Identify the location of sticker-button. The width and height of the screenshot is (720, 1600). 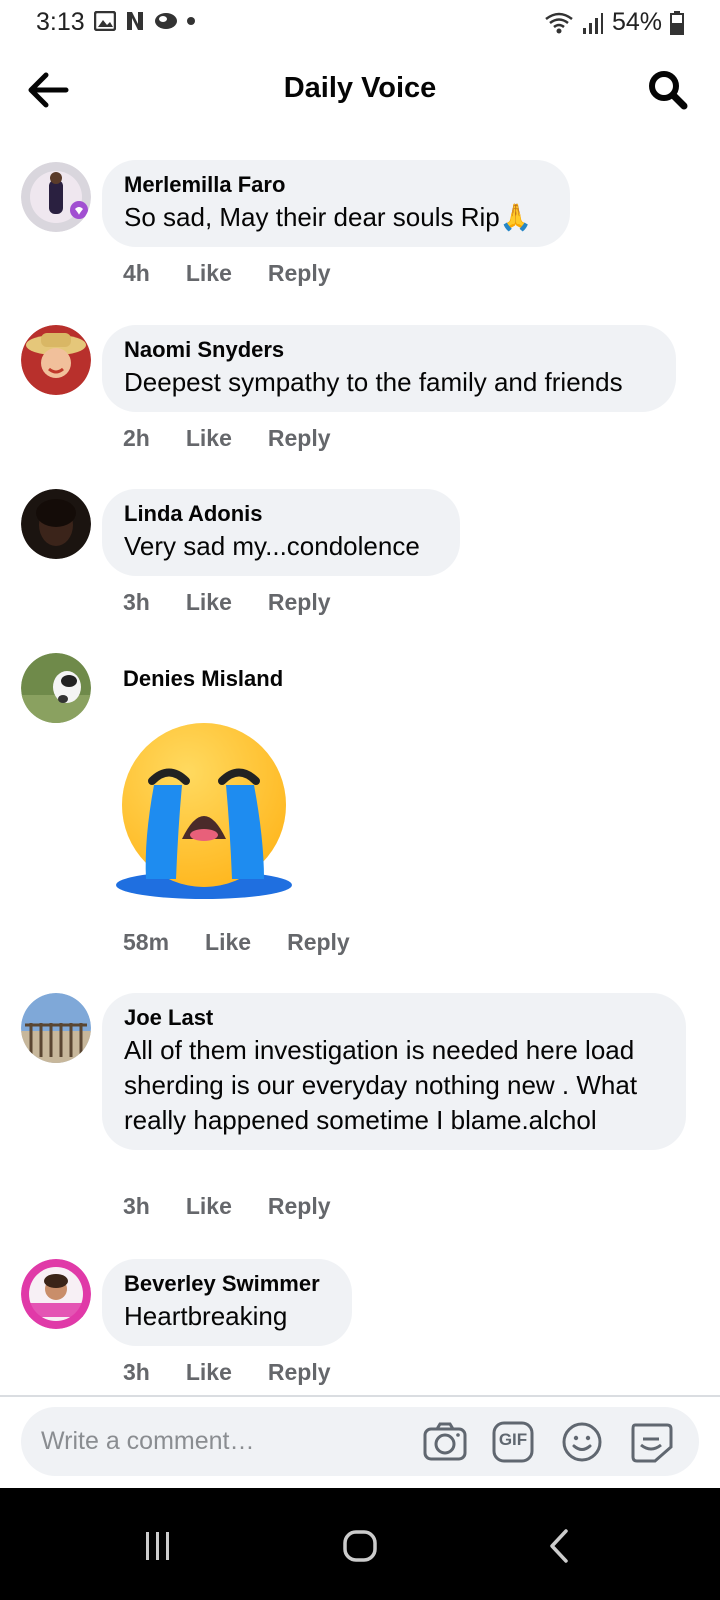
(651, 1442).